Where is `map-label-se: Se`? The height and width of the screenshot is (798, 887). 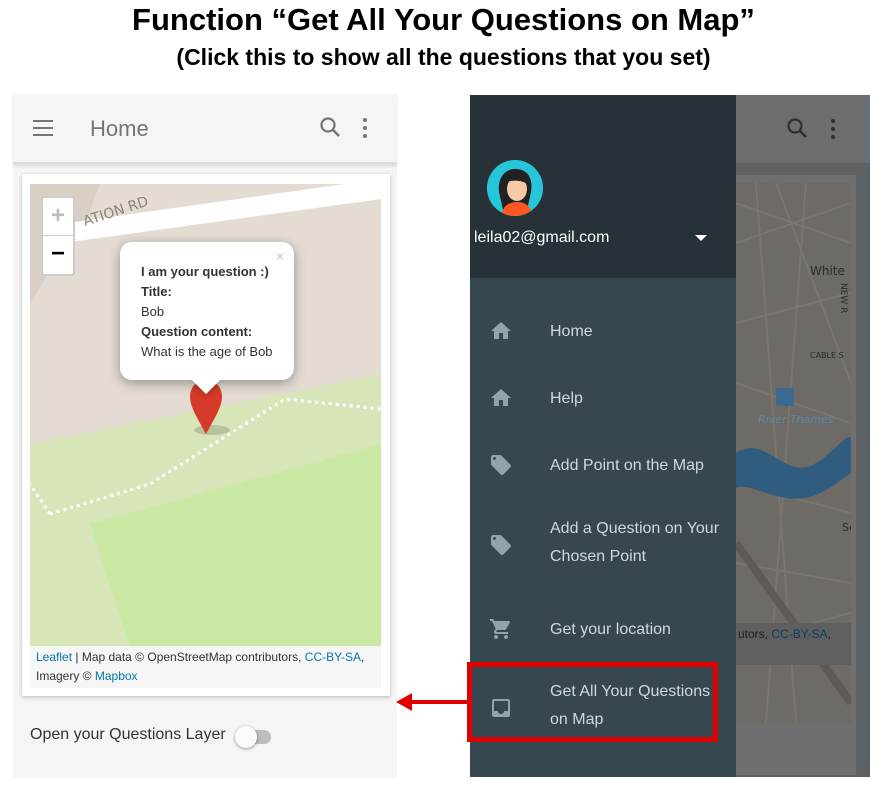 map-label-se: Se is located at coordinates (846, 527).